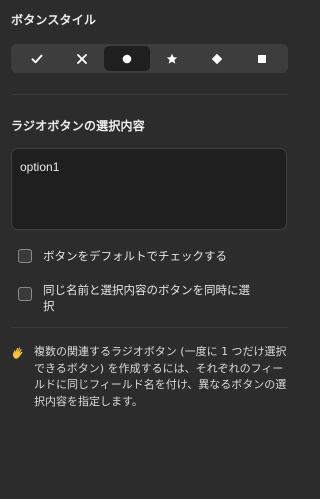 Image resolution: width=320 pixels, height=499 pixels. Describe the element at coordinates (25, 256) in the screenshot. I see `default-checked-checkbox` at that location.